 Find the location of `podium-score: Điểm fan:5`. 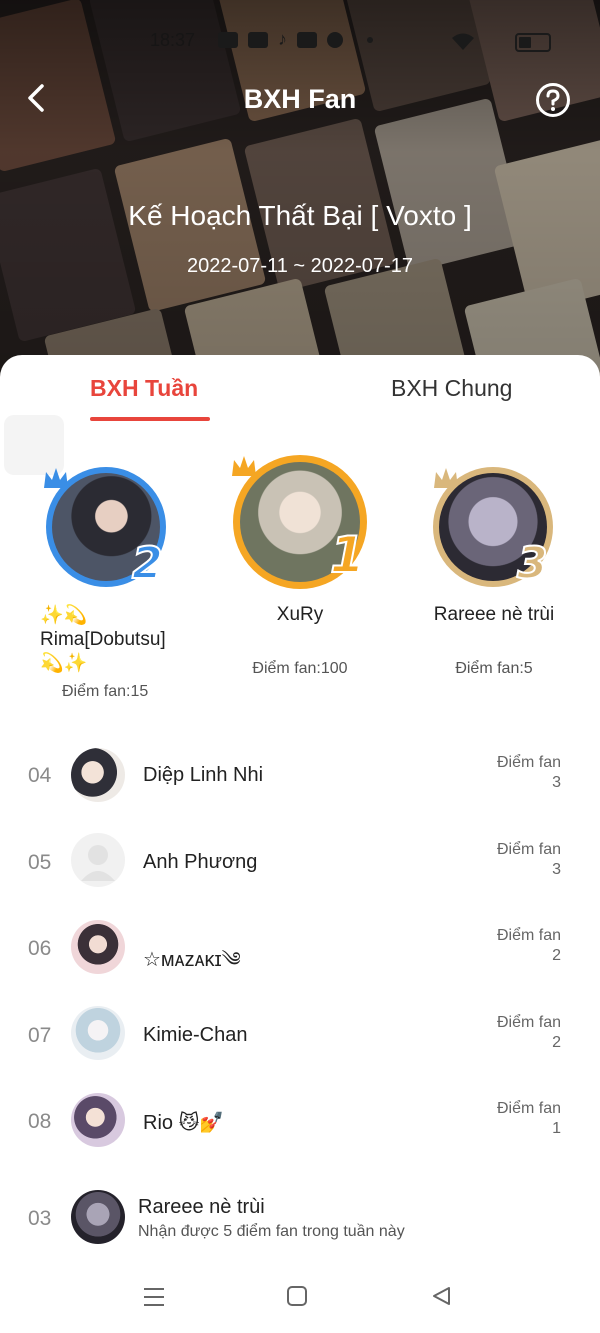

podium-score: Điểm fan:5 is located at coordinates (494, 668).